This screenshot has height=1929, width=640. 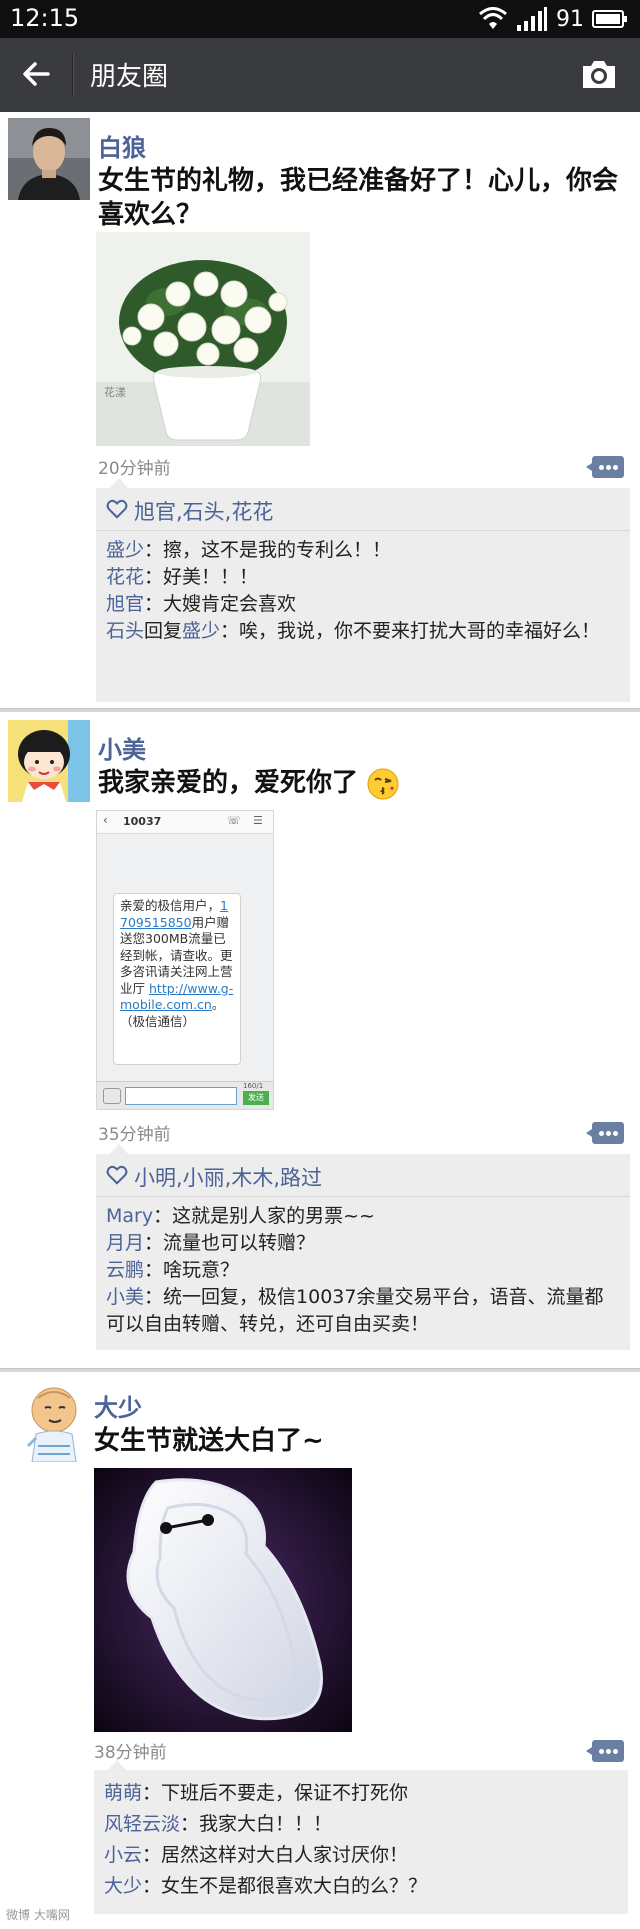 I want to click on sms-back-icon: ‹, so click(x=105, y=820).